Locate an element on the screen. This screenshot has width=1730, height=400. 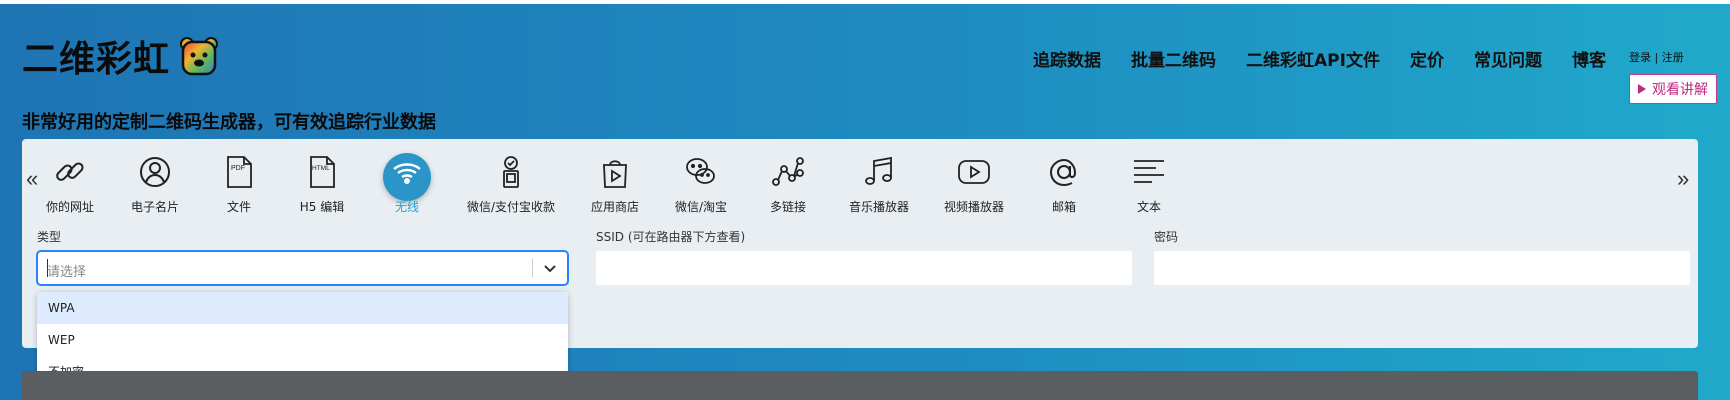
music-icon is located at coordinates (878, 170).